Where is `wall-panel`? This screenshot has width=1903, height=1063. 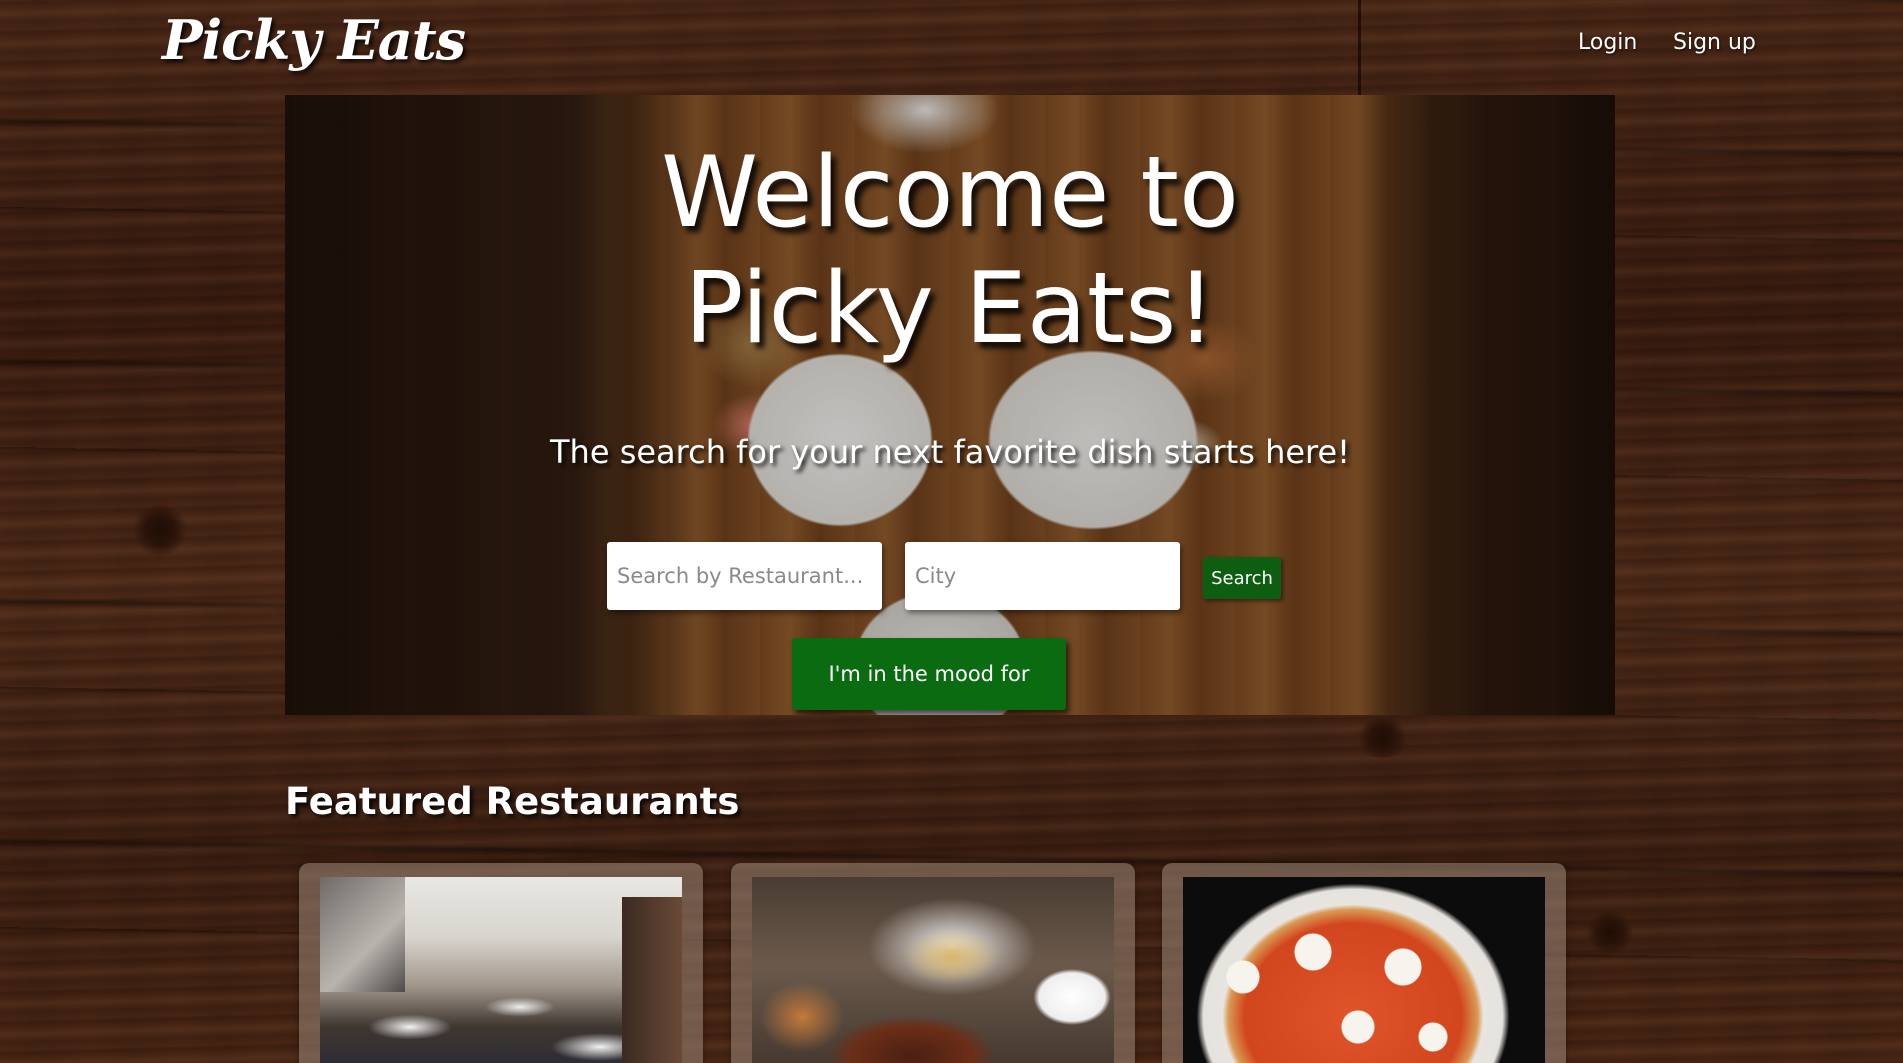
wall-panel is located at coordinates (652, 980).